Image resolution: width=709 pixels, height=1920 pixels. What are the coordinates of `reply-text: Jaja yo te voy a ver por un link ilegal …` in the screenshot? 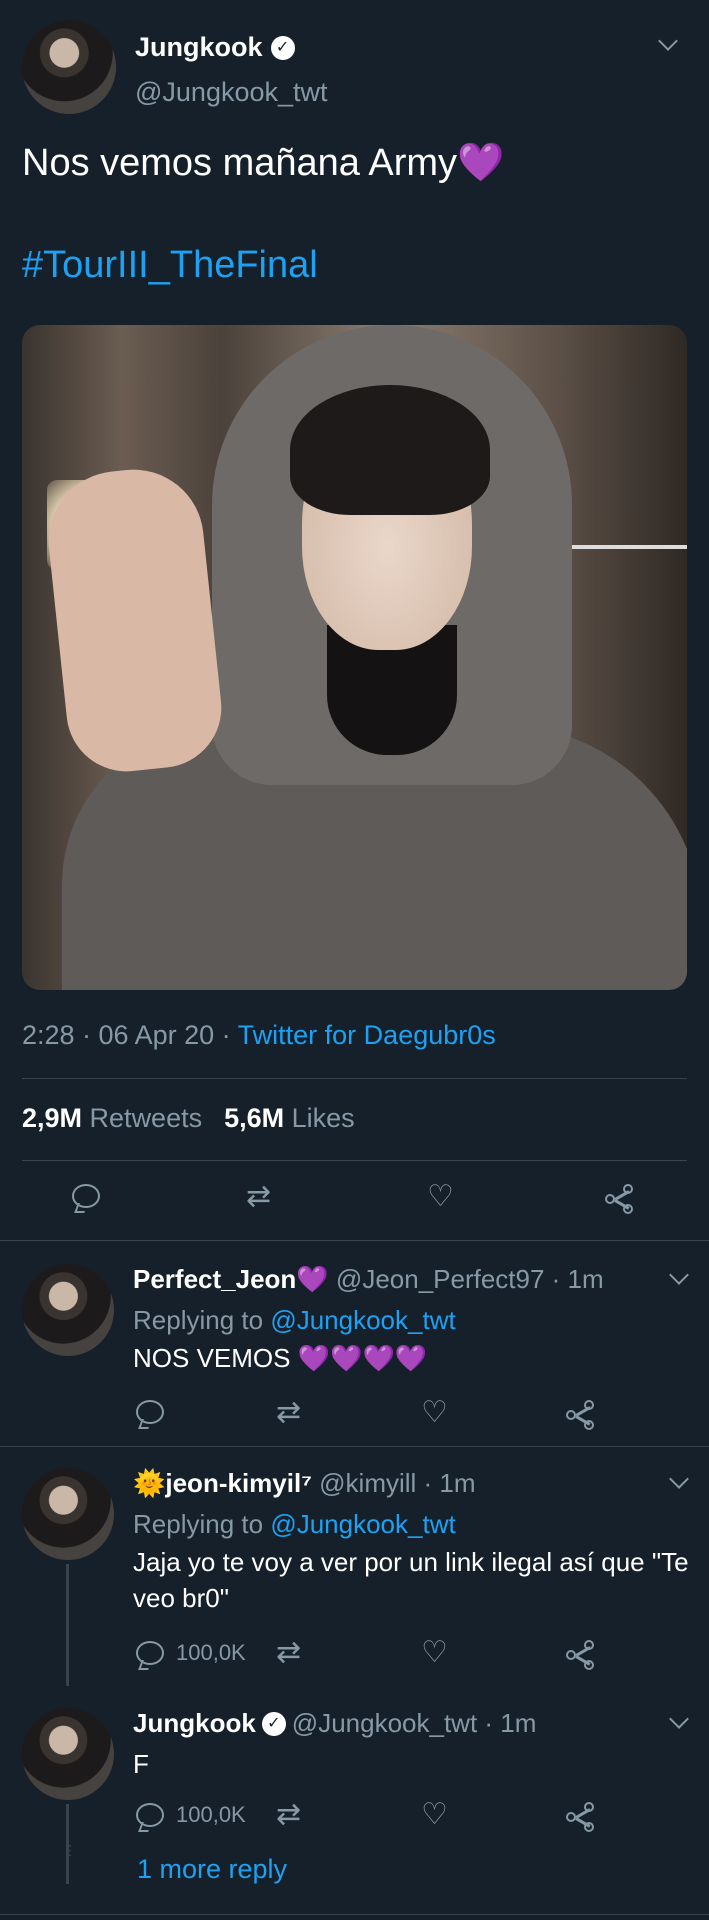 It's located at (411, 1580).